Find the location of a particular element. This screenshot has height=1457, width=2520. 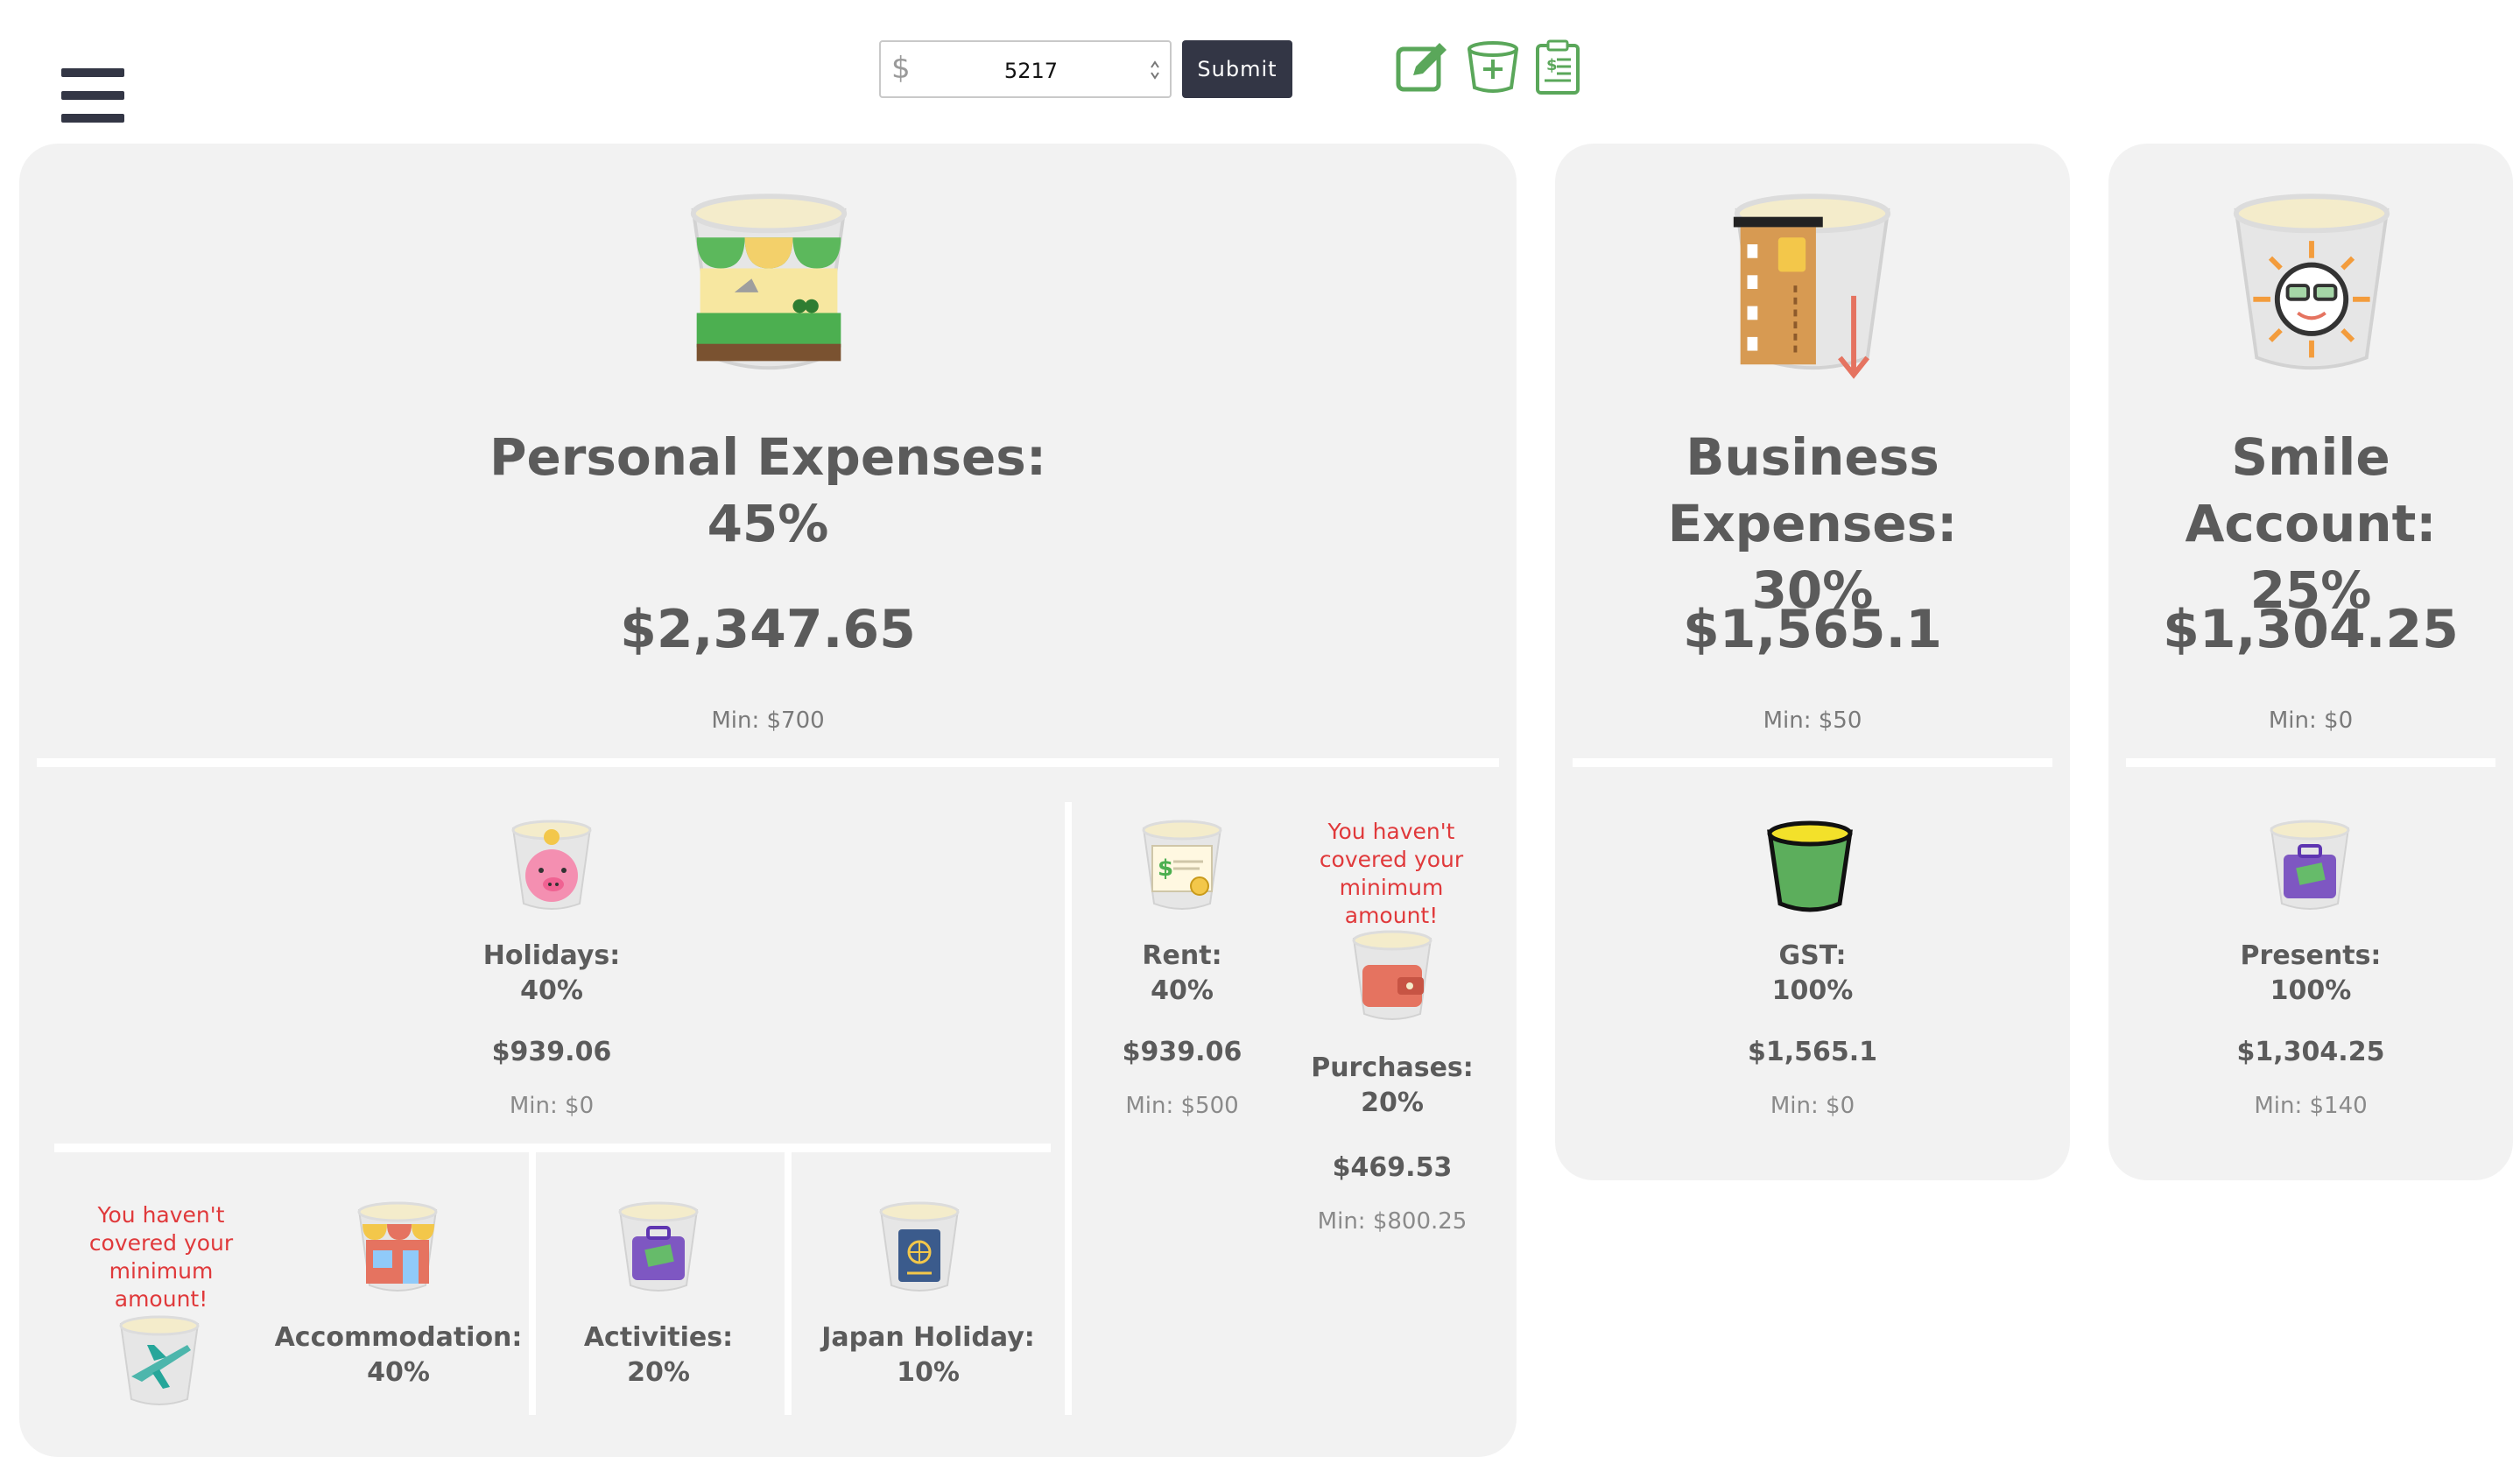

bucket-min: Min: $50 is located at coordinates (1812, 721).